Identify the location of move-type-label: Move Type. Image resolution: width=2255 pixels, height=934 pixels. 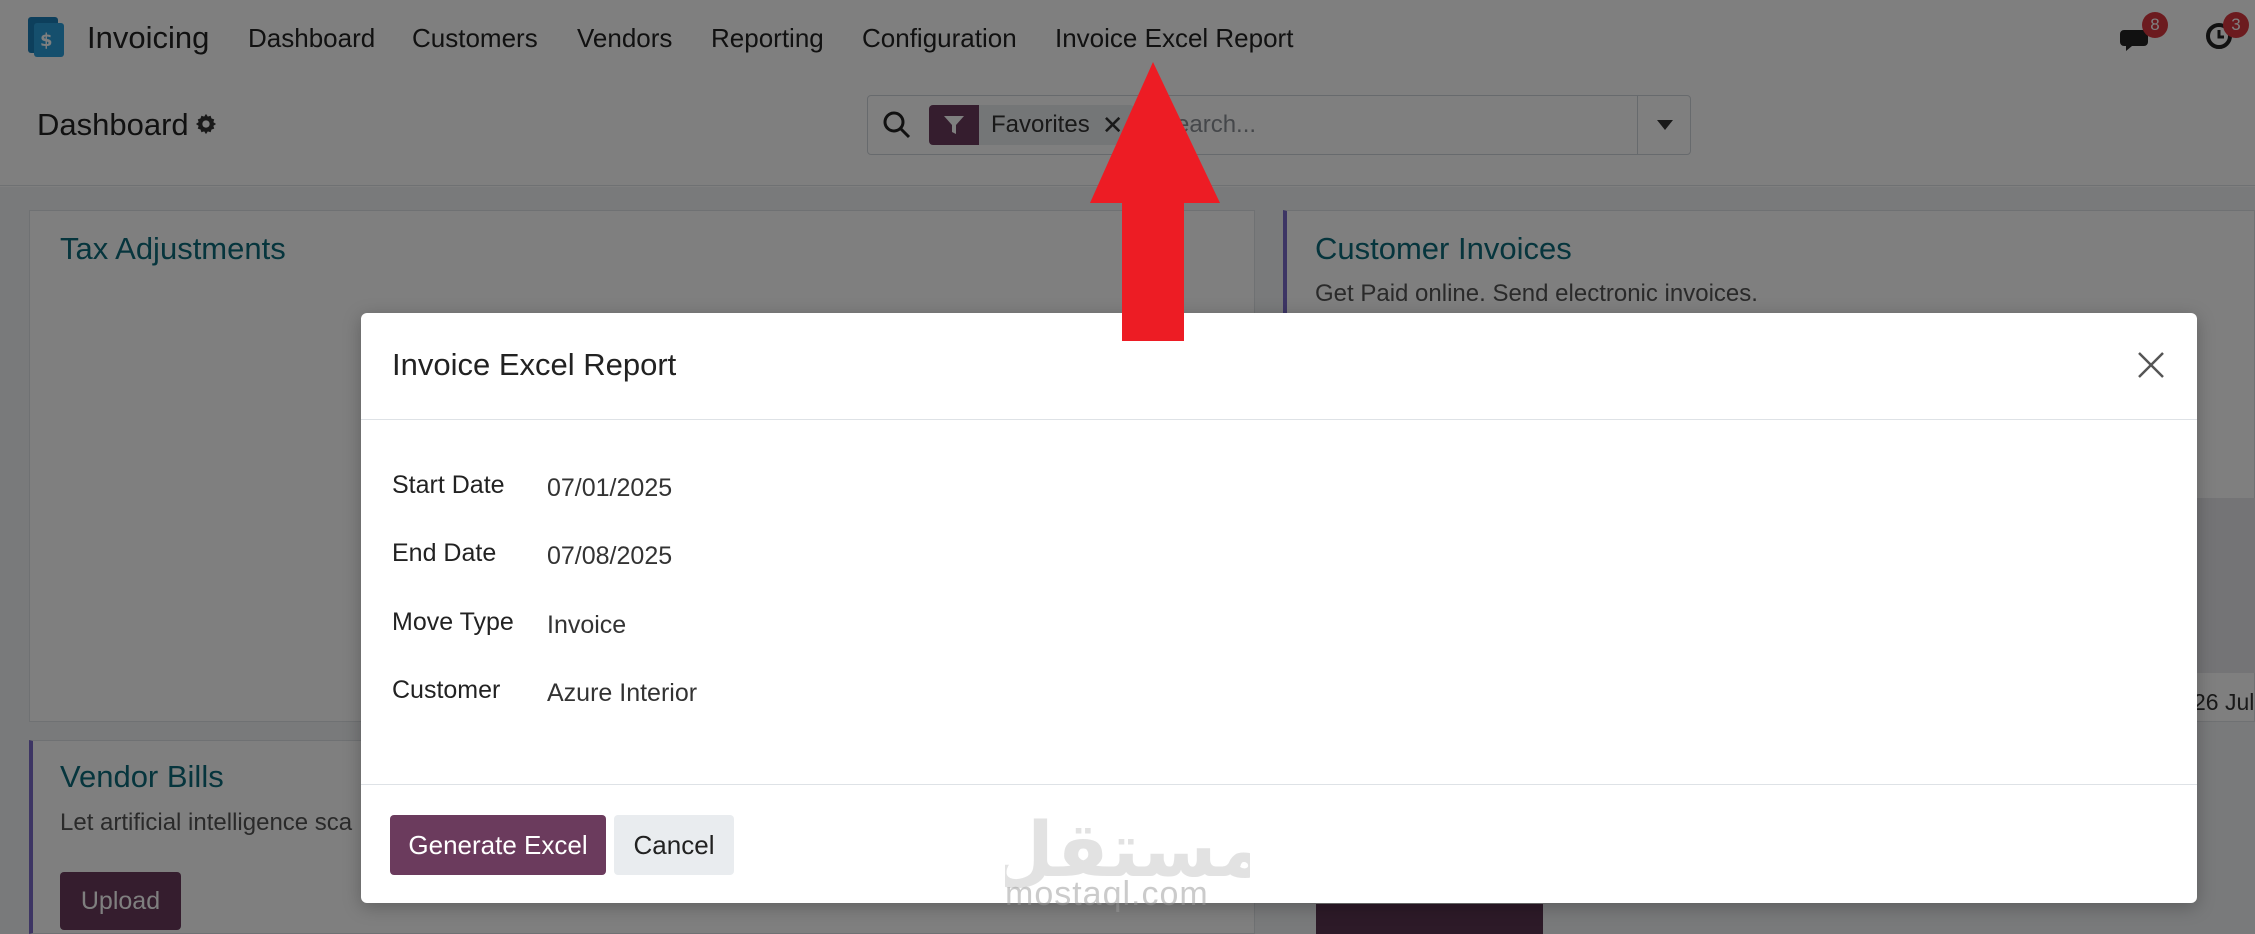
(453, 622).